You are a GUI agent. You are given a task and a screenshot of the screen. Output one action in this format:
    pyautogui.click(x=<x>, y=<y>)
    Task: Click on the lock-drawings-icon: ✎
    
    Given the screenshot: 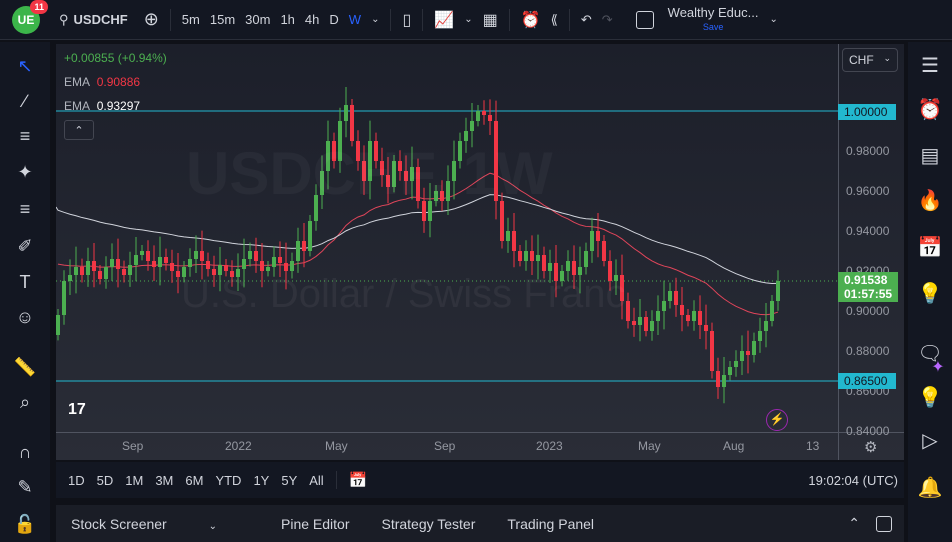 What is the action you would take?
    pyautogui.click(x=25, y=487)
    